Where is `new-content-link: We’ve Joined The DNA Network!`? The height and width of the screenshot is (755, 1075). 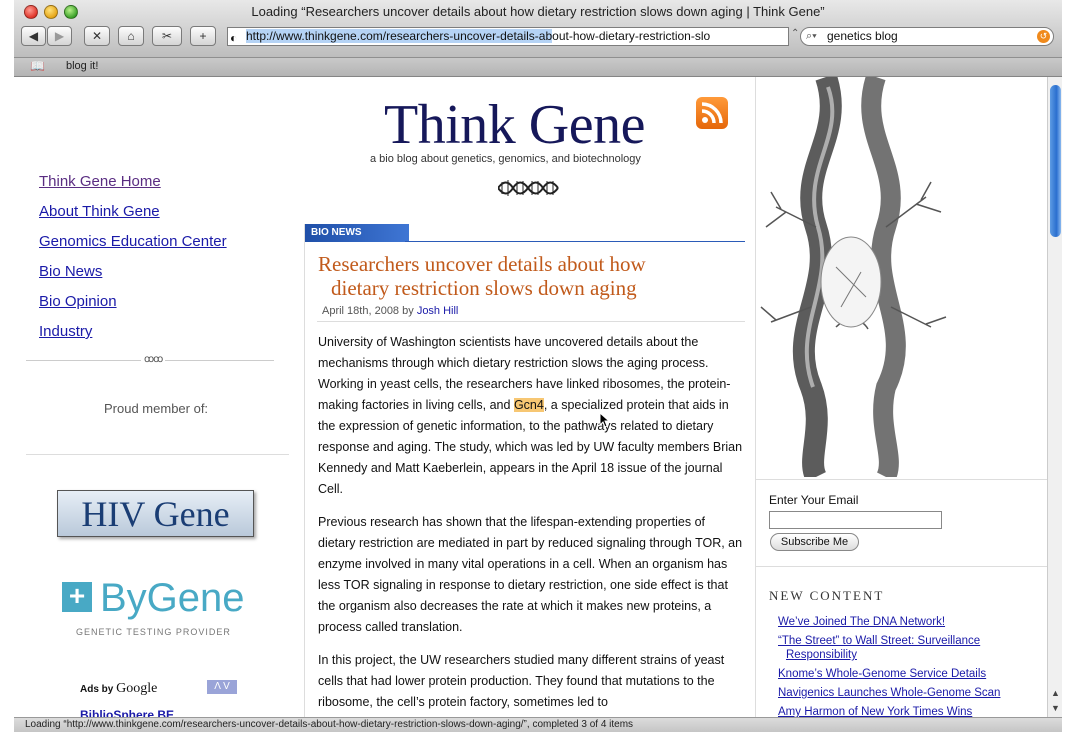 new-content-link: We’ve Joined The DNA Network! is located at coordinates (908, 622).